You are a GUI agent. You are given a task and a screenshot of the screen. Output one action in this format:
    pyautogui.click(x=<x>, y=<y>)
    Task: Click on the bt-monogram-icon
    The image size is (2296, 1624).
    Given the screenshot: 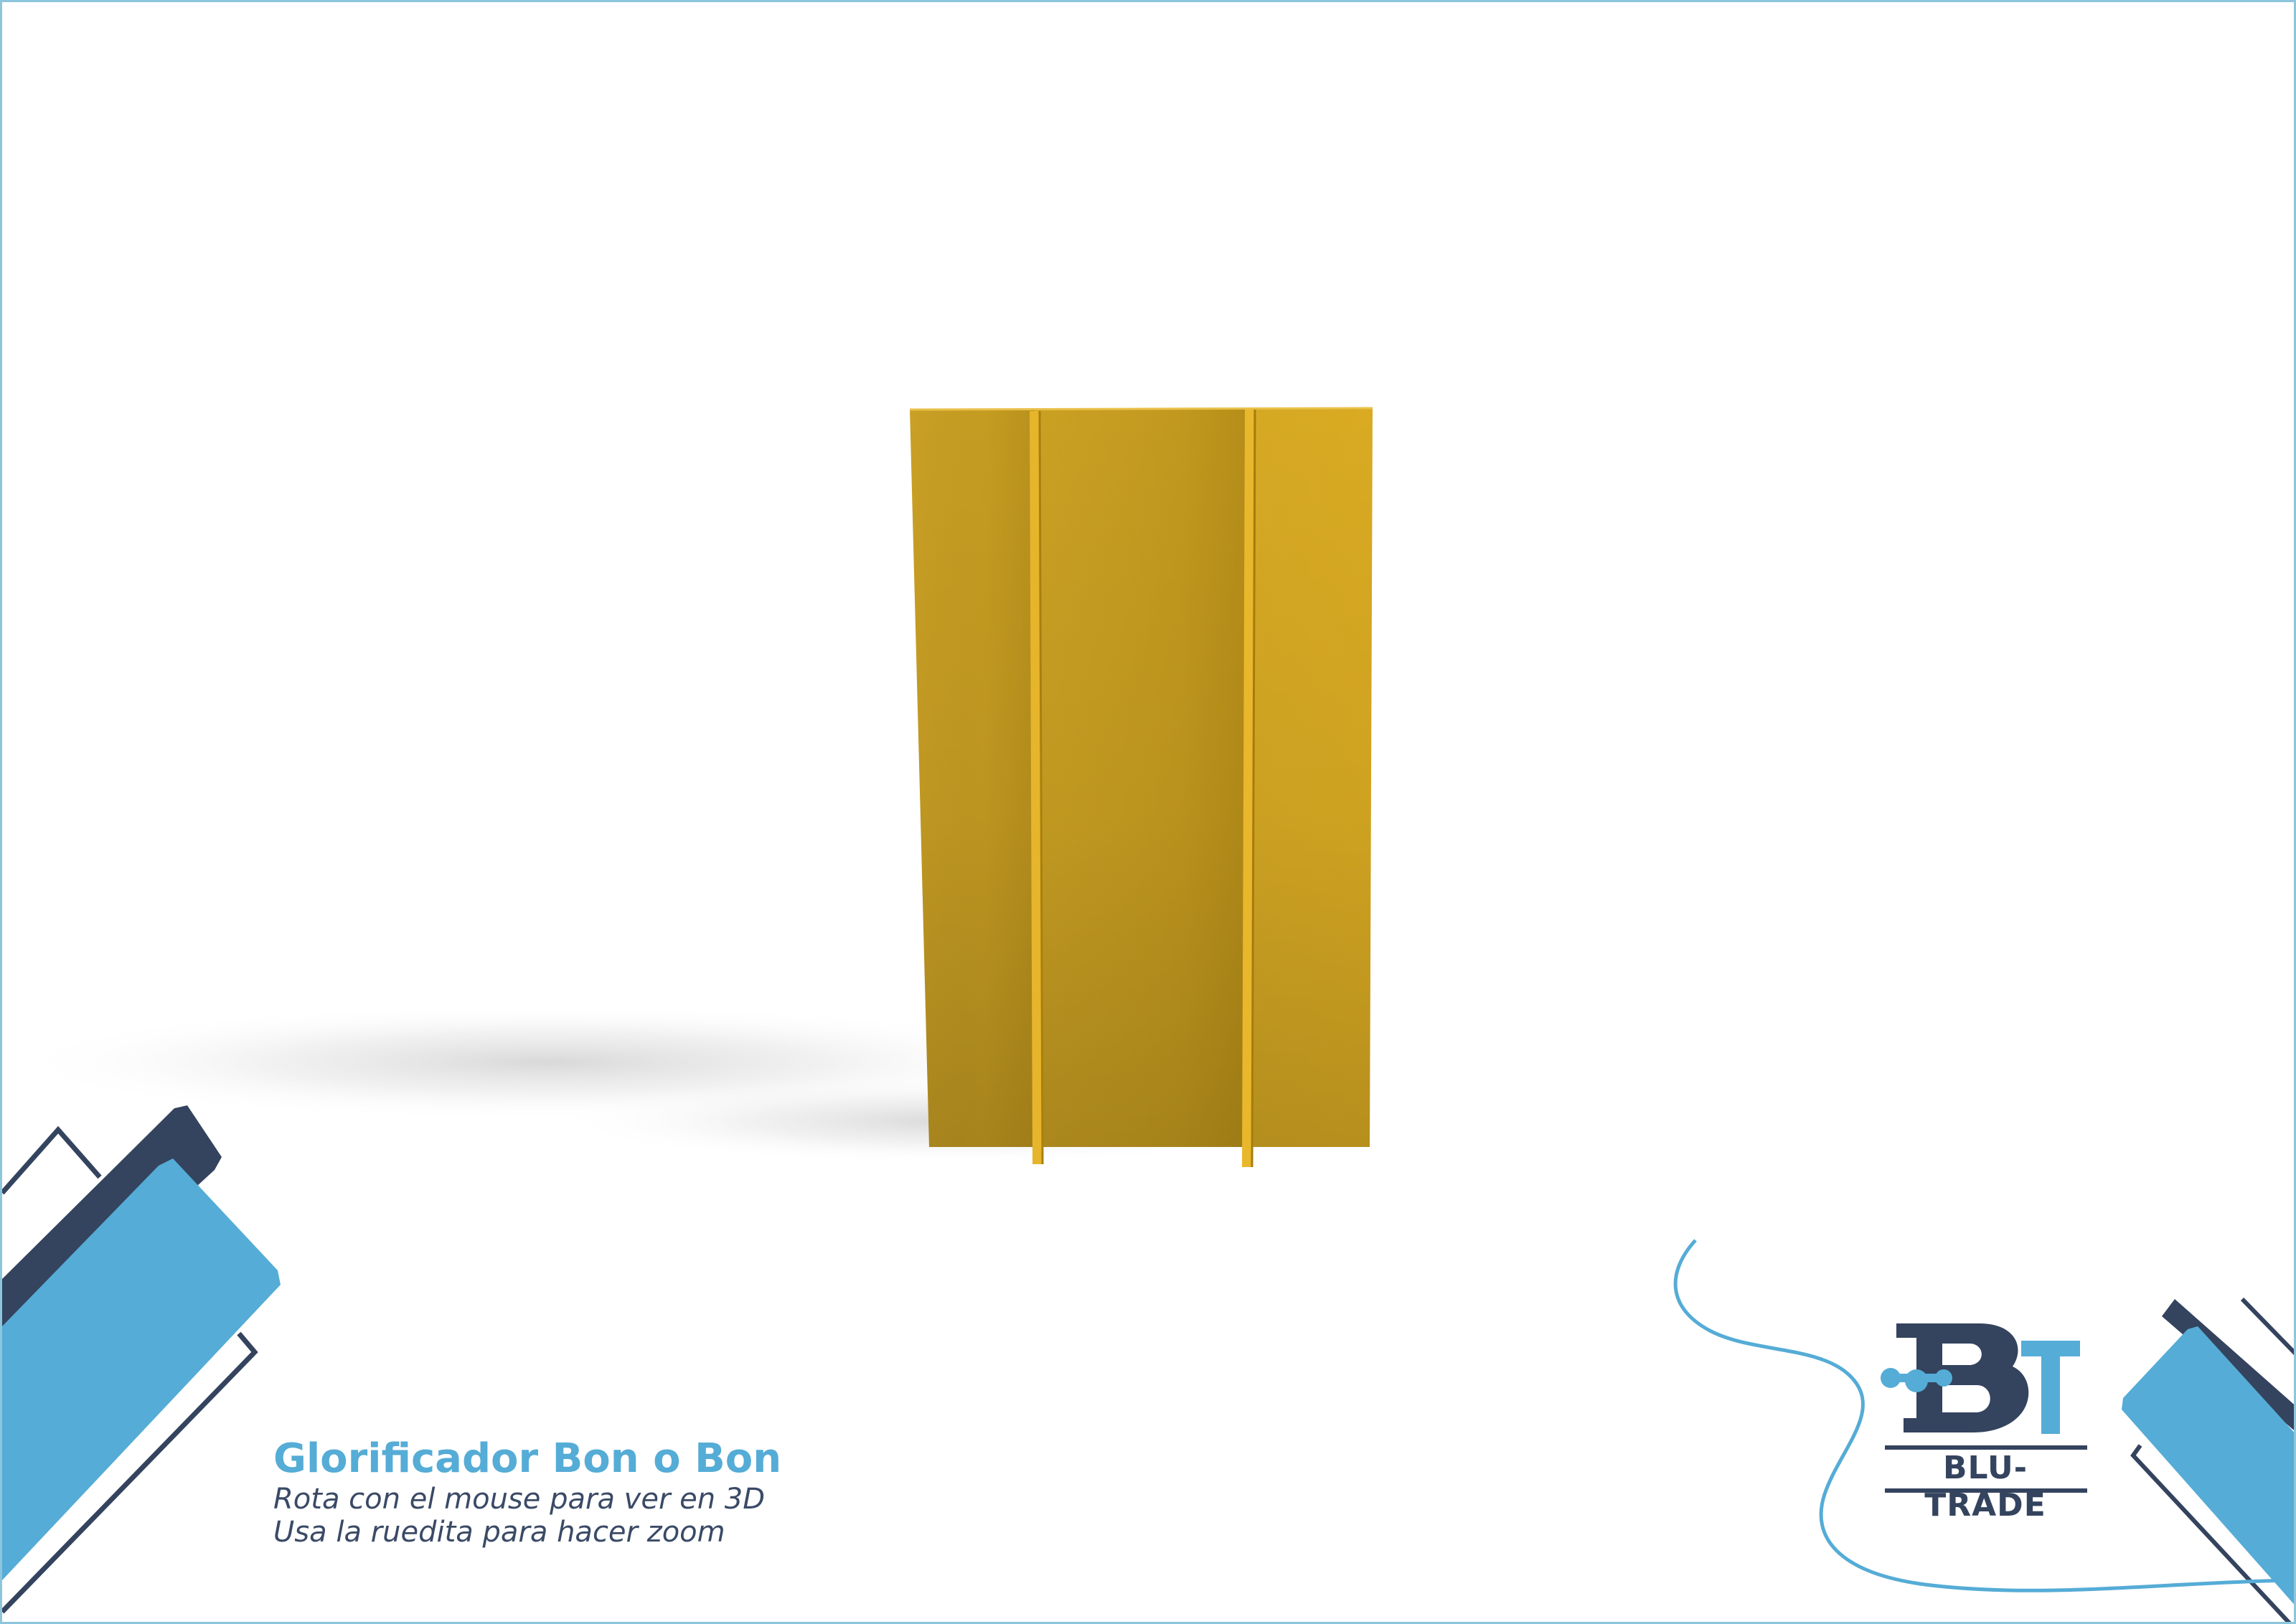 What is the action you would take?
    pyautogui.click(x=1981, y=1378)
    